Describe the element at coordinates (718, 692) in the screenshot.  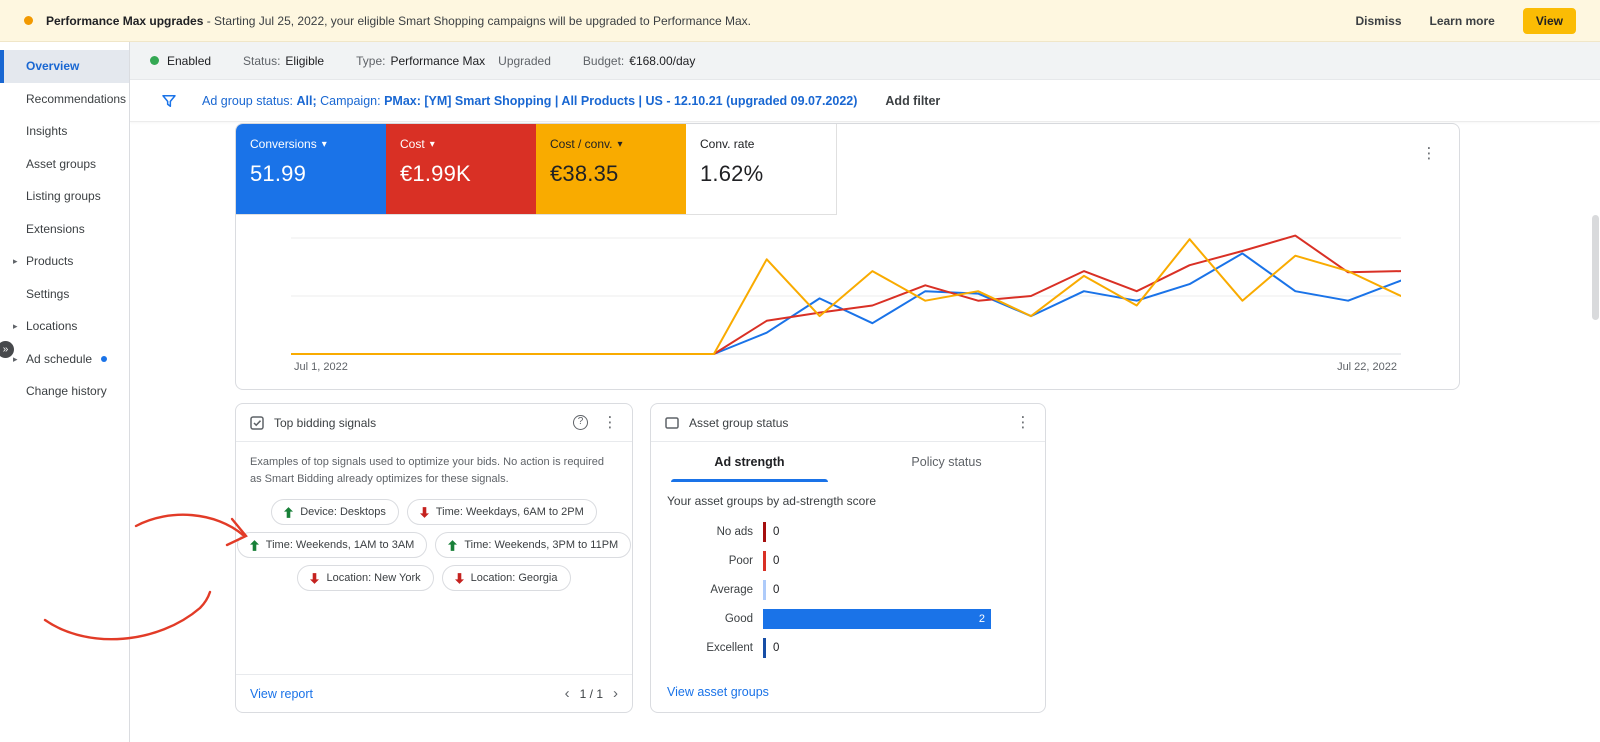
I see `view-asset-groups-link: View asset groups` at that location.